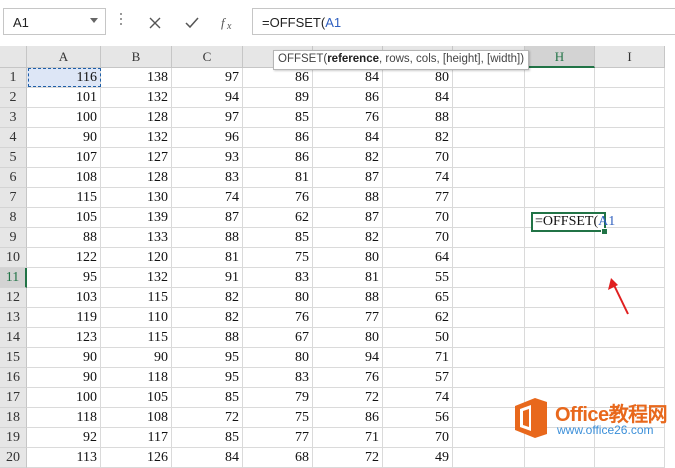 This screenshot has width=675, height=468. I want to click on insert-function-icon: fx, so click(228, 23).